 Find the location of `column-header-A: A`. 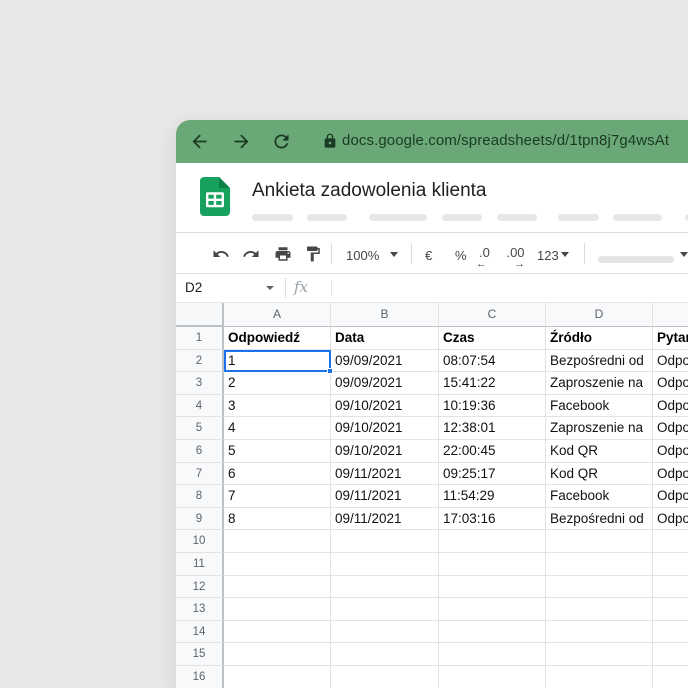

column-header-A: A is located at coordinates (277, 315).